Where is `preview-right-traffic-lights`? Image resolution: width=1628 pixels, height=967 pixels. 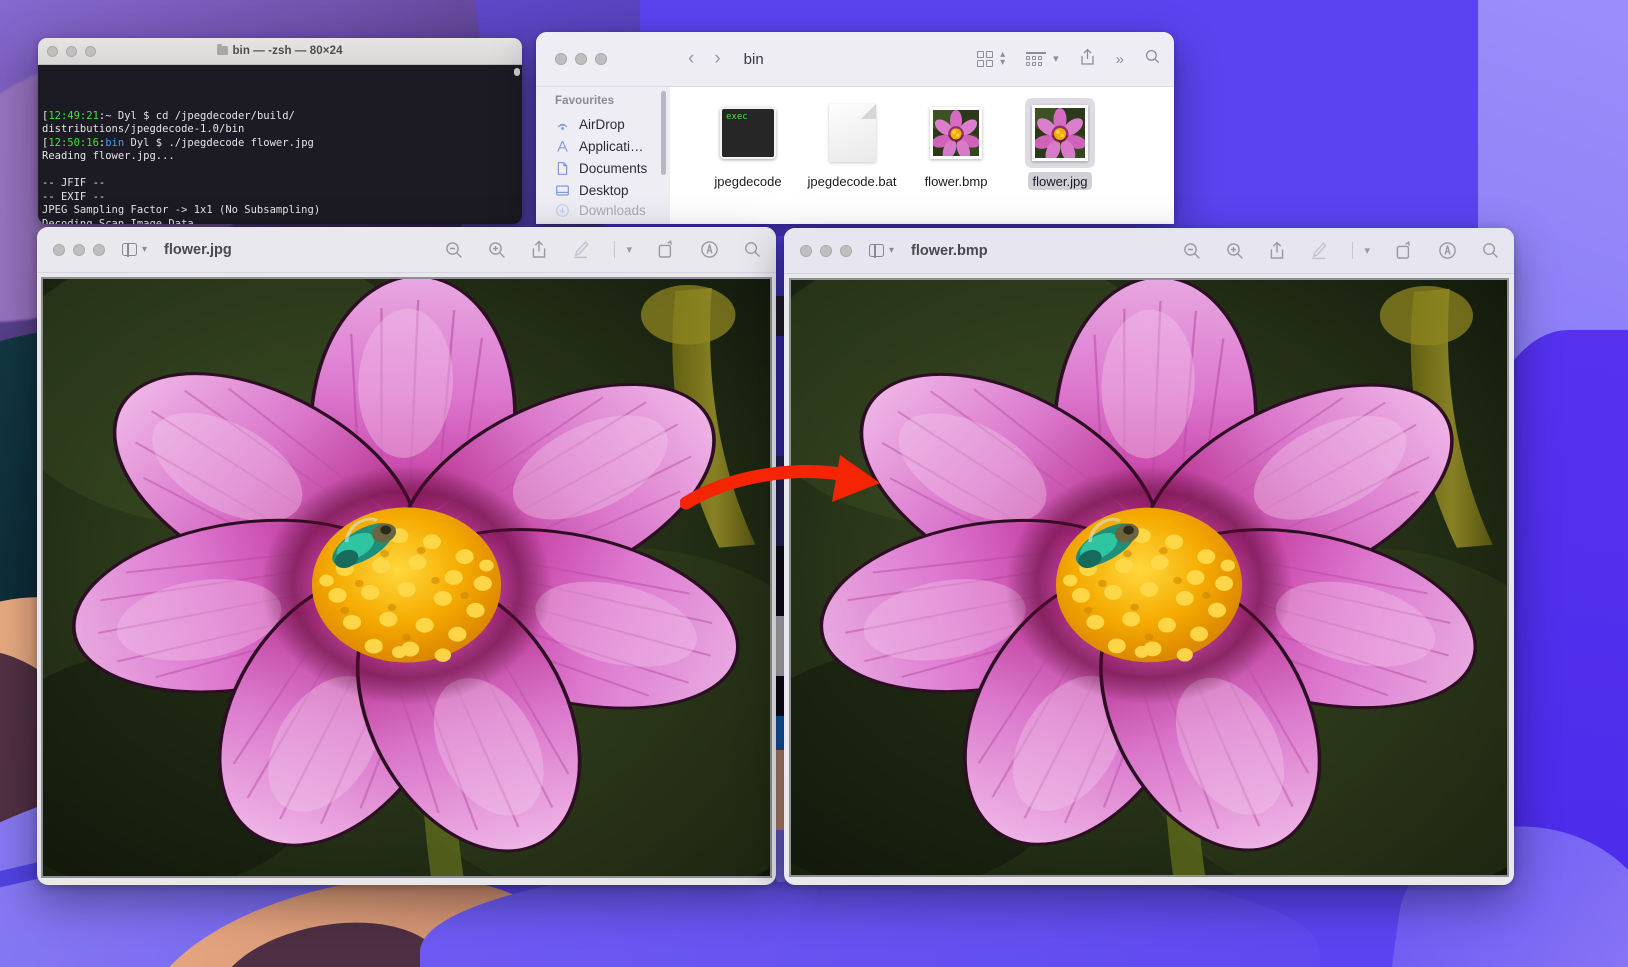
preview-right-traffic-lights is located at coordinates (826, 250).